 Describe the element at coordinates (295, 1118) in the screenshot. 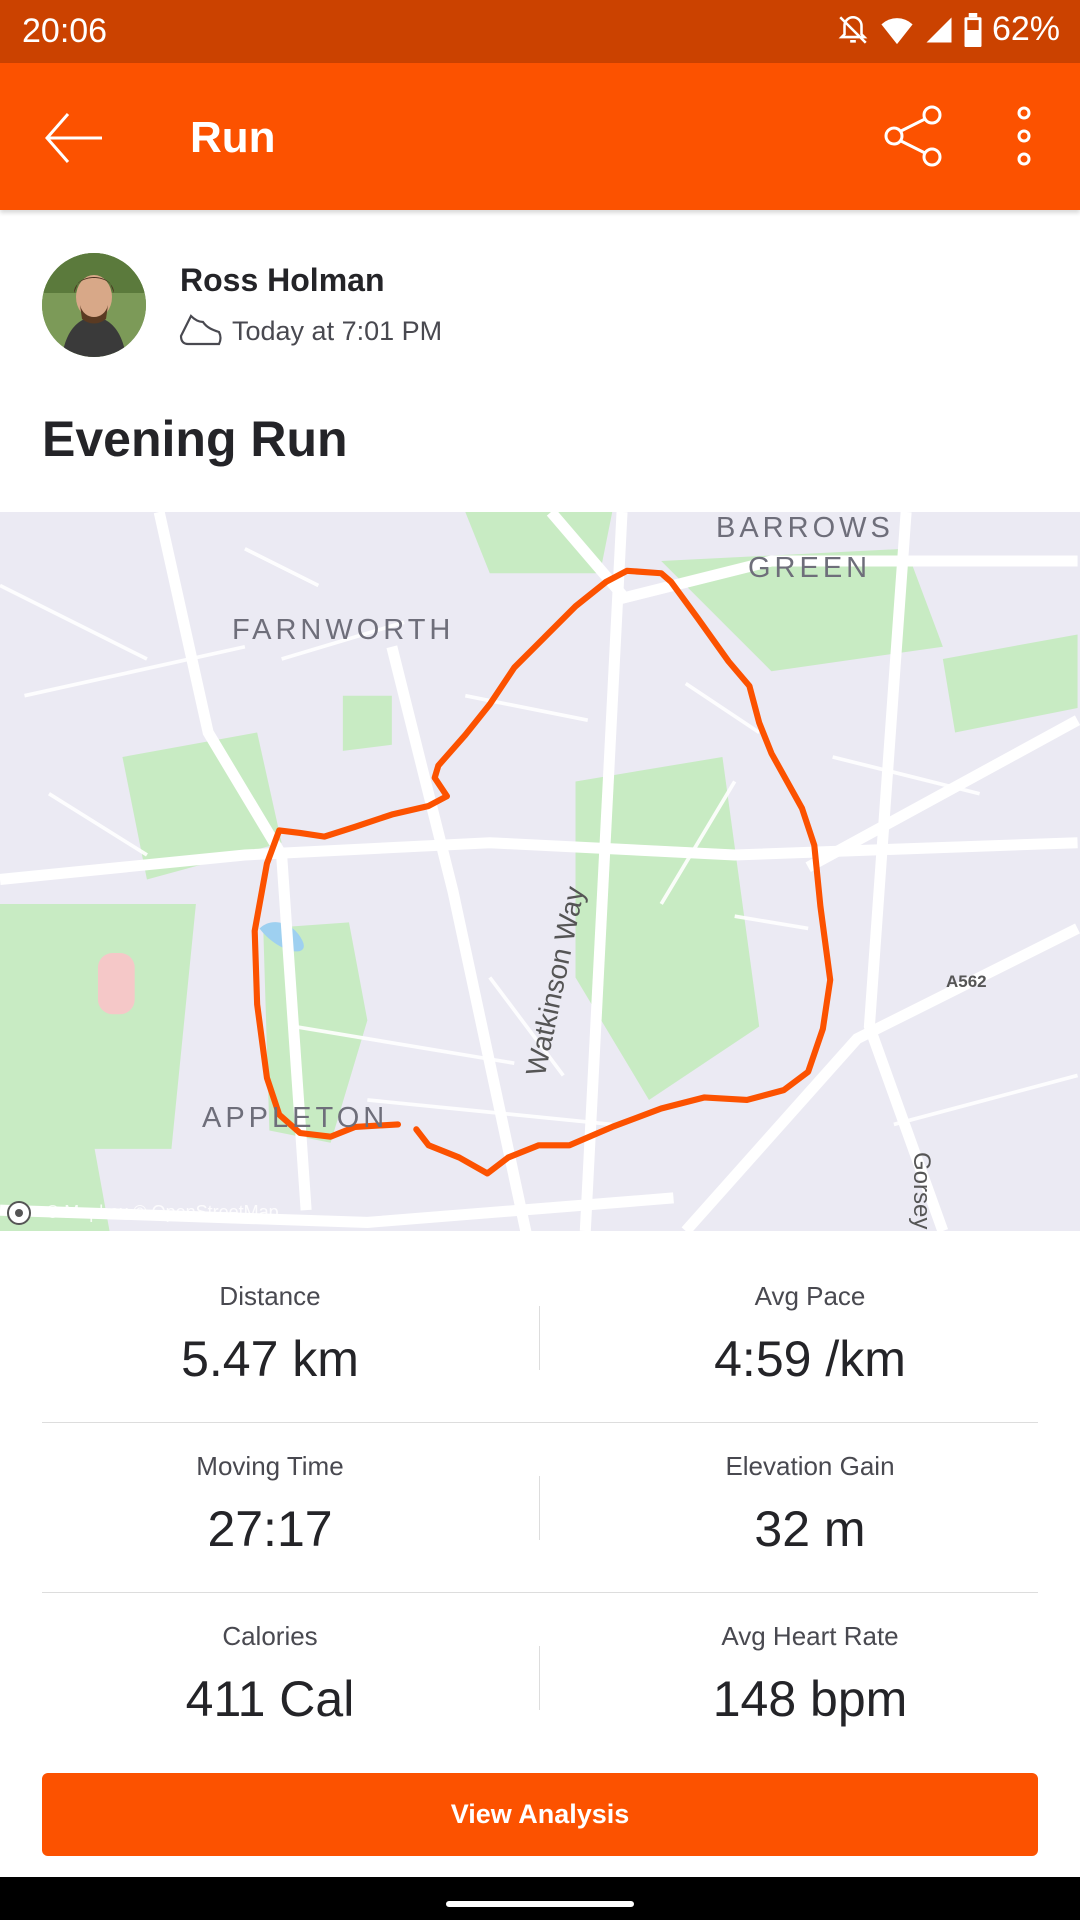

I see `map-label-appleton: APPLETON` at that location.